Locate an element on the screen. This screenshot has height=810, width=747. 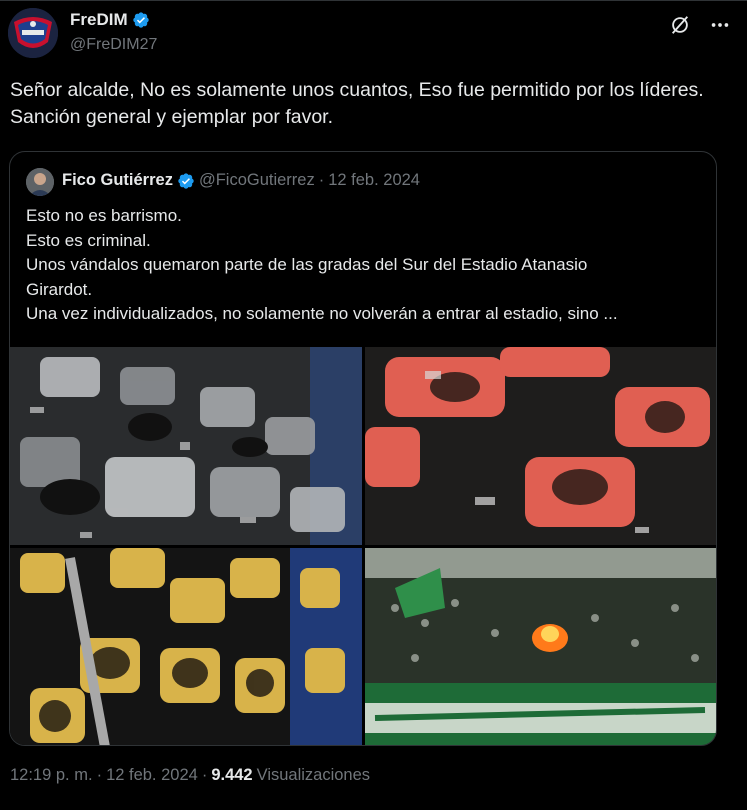
author-handle: @FreDIM27 is located at coordinates (113, 45).